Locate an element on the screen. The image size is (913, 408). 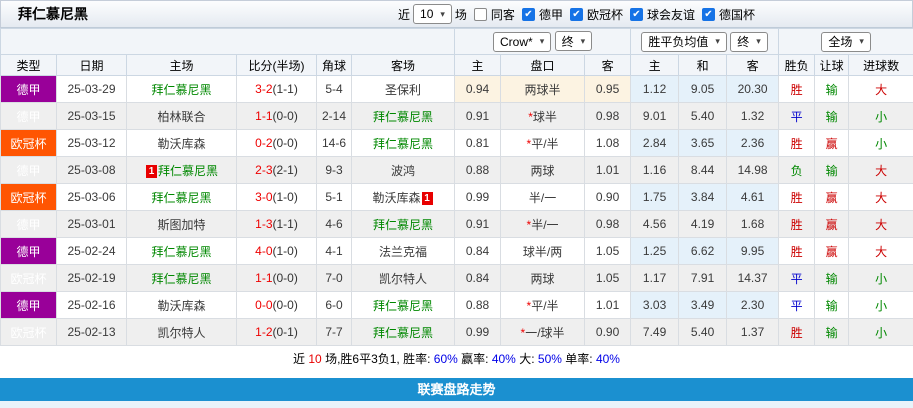
corner-score: 4-6 is located at coordinates (334, 224).